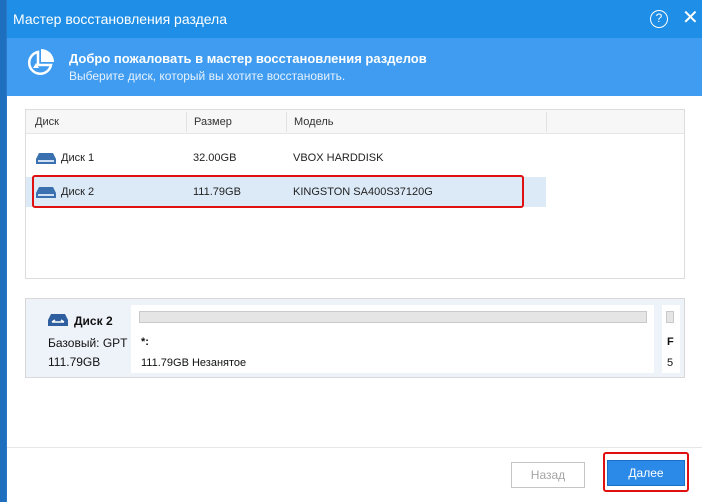  What do you see at coordinates (215, 158) in the screenshot?
I see `disk-size-cell: 32.00GB` at bounding box center [215, 158].